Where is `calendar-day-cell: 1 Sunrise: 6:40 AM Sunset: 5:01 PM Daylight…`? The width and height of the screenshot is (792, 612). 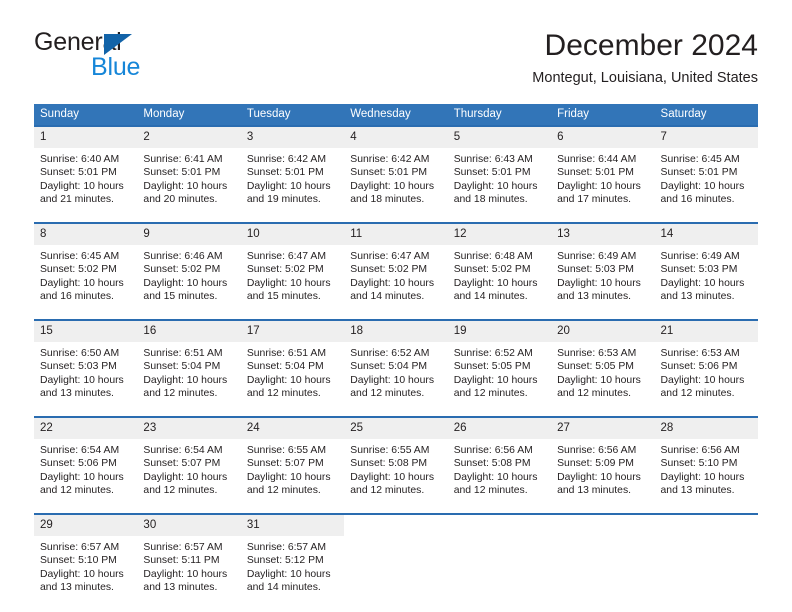
calendar-day-cell: 1 Sunrise: 6:40 AM Sunset: 5:01 PM Daylight… is located at coordinates (86, 167).